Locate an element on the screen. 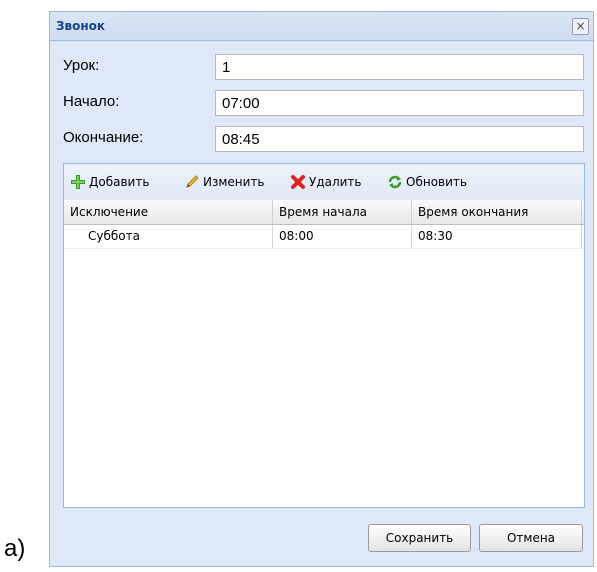 The image size is (597, 572). dialog-title: Звонок is located at coordinates (81, 26).